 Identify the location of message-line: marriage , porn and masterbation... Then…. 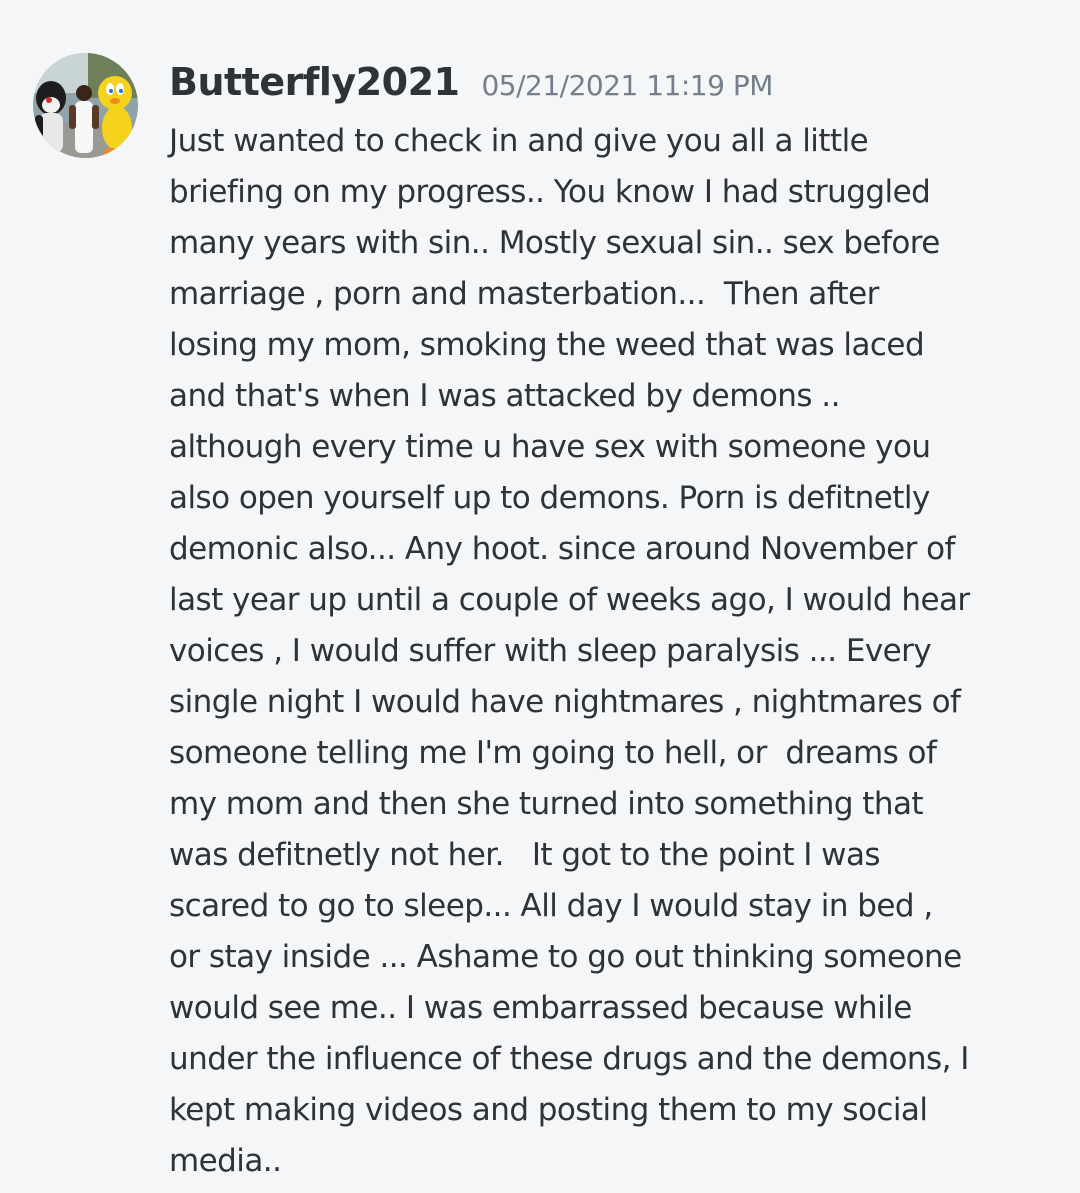
(524, 294).